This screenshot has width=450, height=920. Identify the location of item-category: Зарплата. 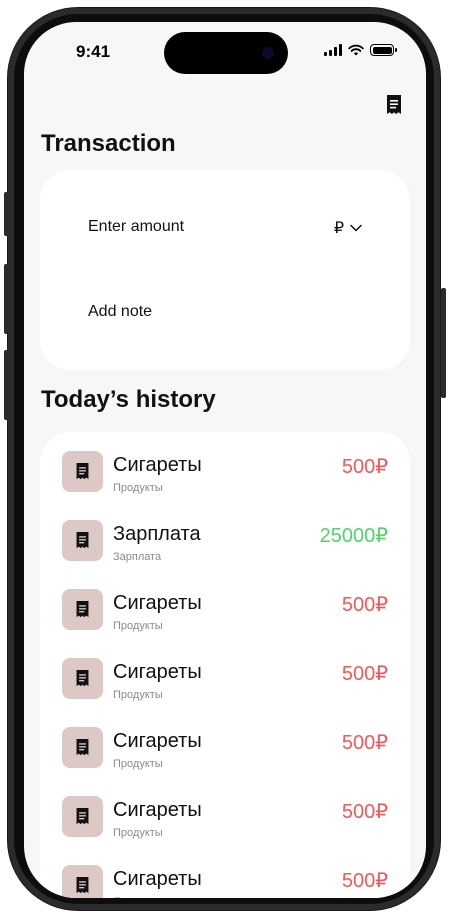
(137, 557).